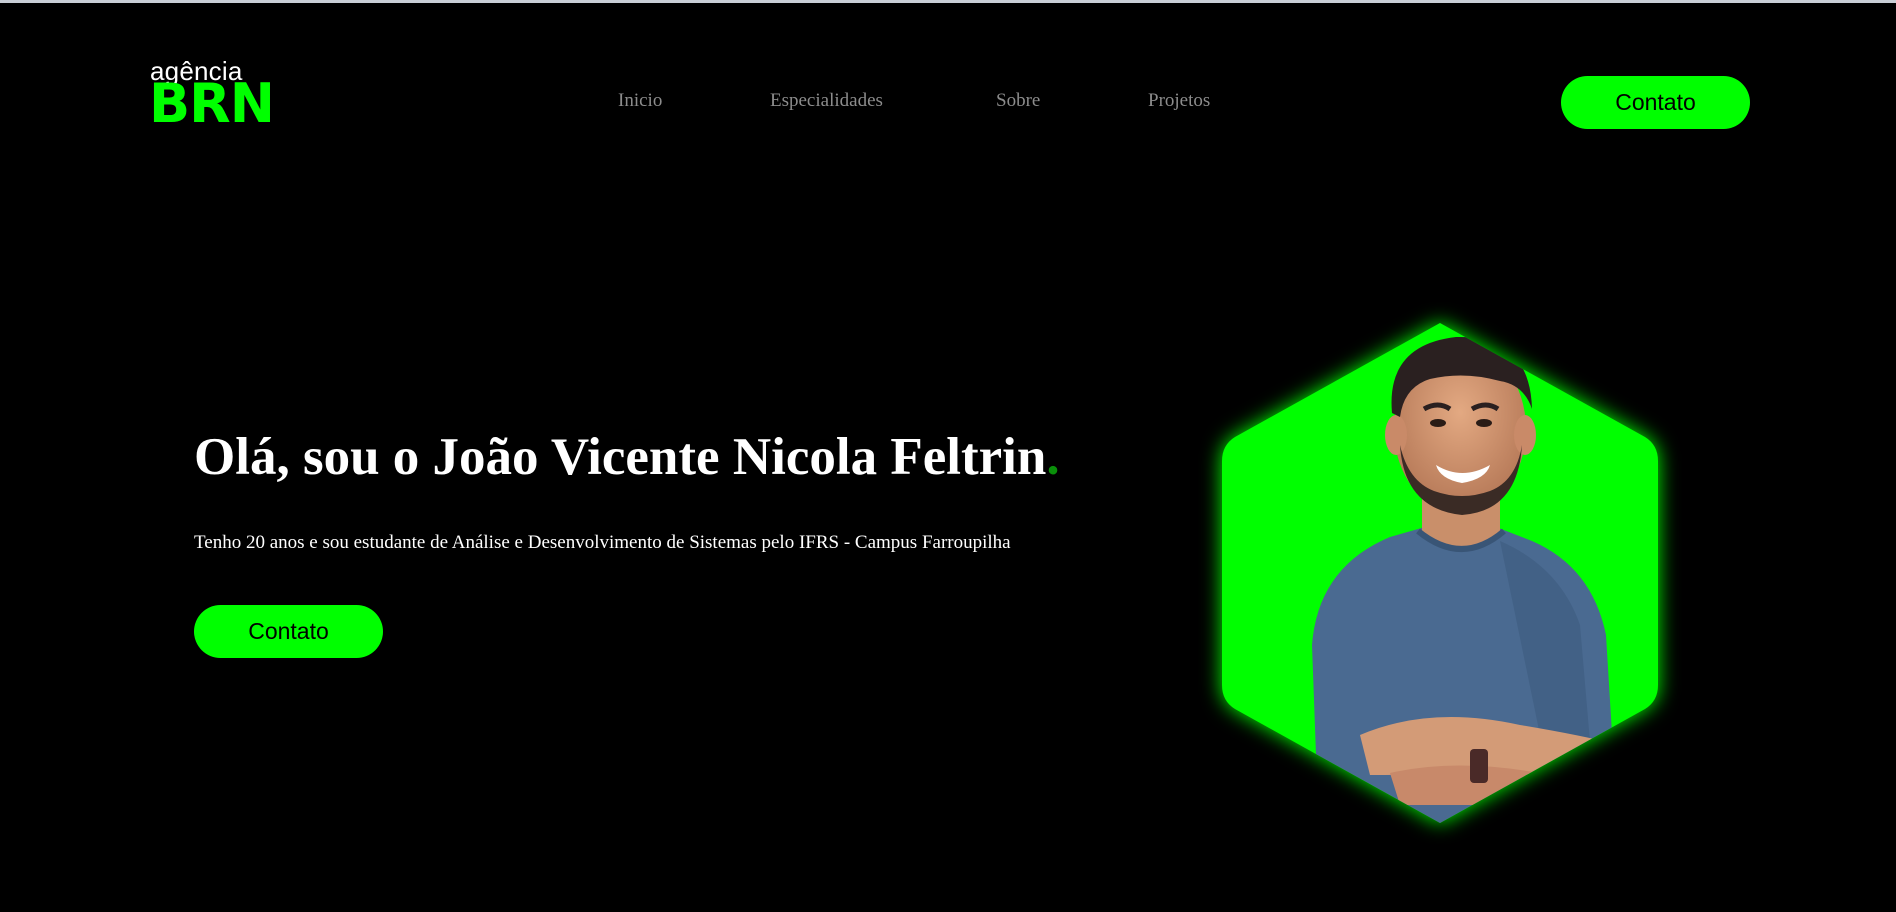 The width and height of the screenshot is (1896, 912). I want to click on profile-portrait, so click(1440, 570).